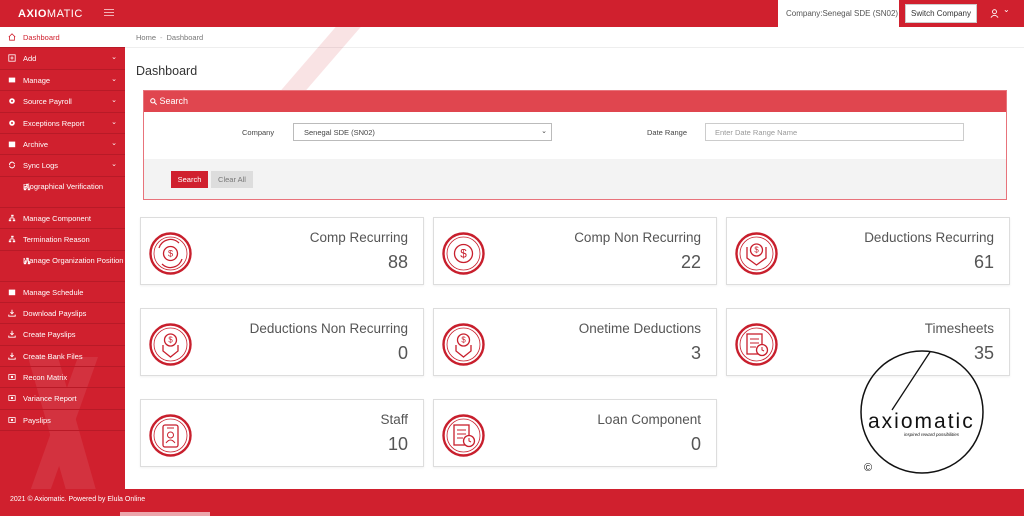 The height and width of the screenshot is (516, 1024). What do you see at coordinates (282, 342) in the screenshot?
I see `stat-card-deductions-non-recurring: $ Deductions Non Recurring 0` at bounding box center [282, 342].